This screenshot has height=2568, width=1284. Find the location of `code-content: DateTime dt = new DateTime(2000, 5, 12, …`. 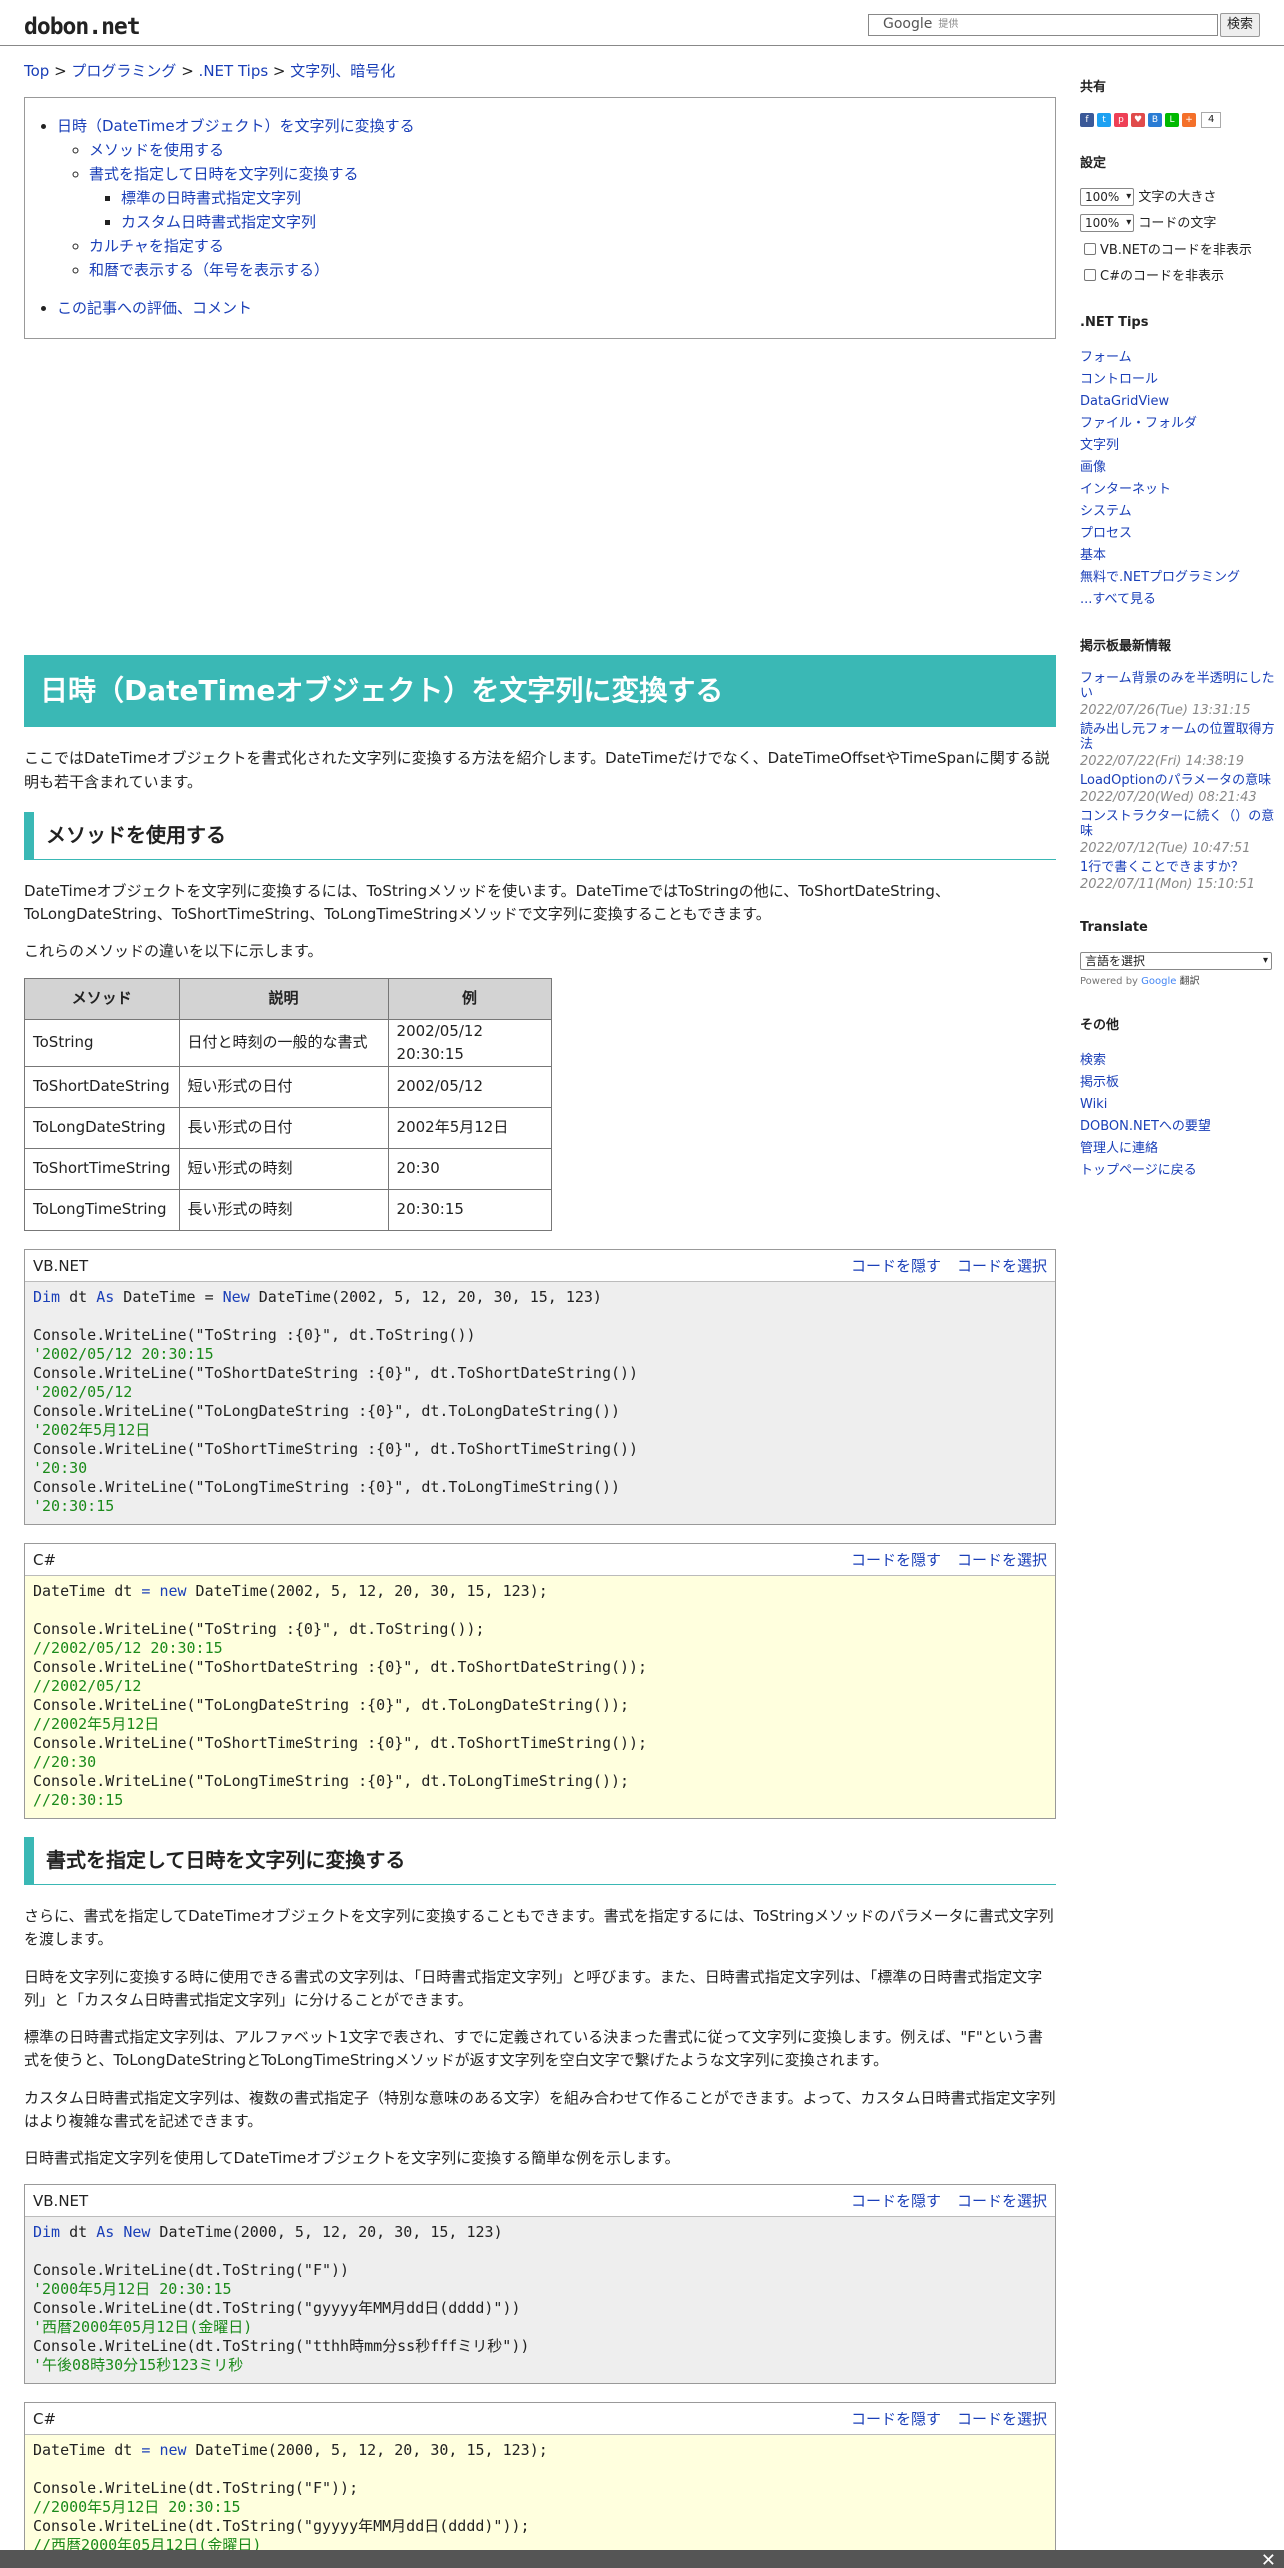

code-content: DateTime dt = new DateTime(2000, 5, 12, … is located at coordinates (540, 2499).